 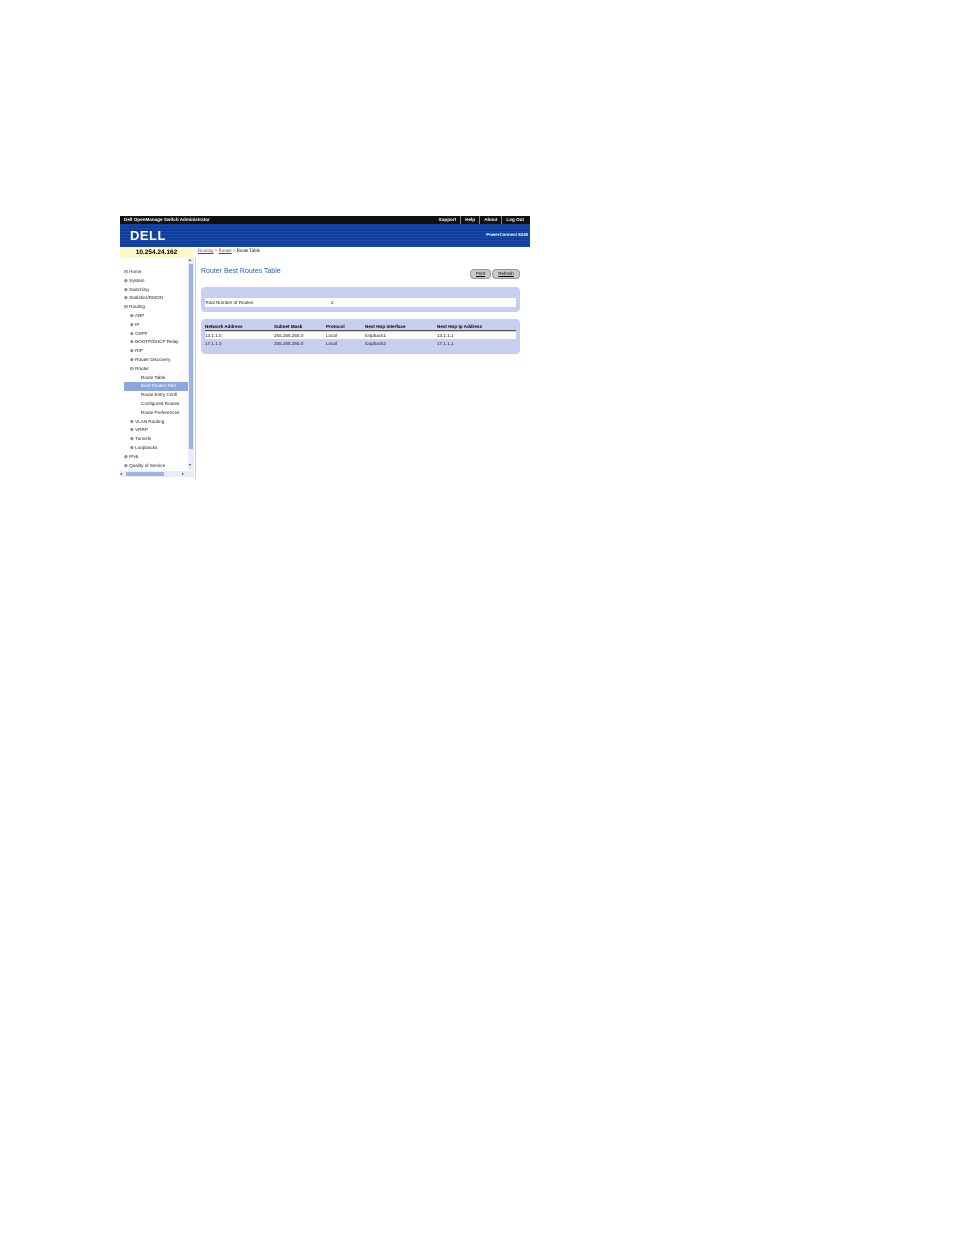 What do you see at coordinates (469, 220) in the screenshot?
I see `help-link: Help` at bounding box center [469, 220].